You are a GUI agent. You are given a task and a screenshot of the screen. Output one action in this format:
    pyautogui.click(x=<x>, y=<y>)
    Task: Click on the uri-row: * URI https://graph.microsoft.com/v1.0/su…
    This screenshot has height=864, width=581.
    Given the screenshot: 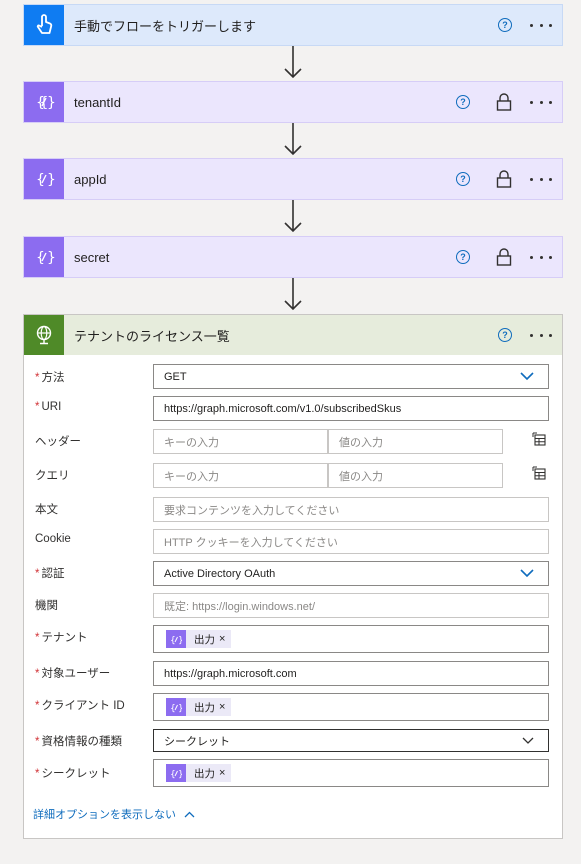 What is the action you would take?
    pyautogui.click(x=293, y=411)
    